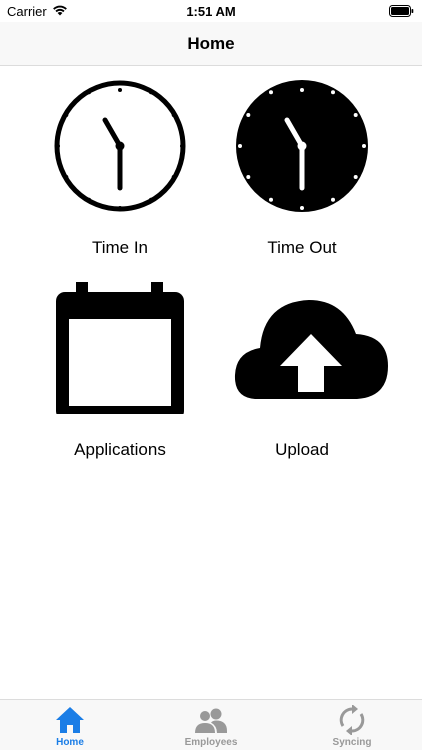  I want to click on sync-icon, so click(352, 720).